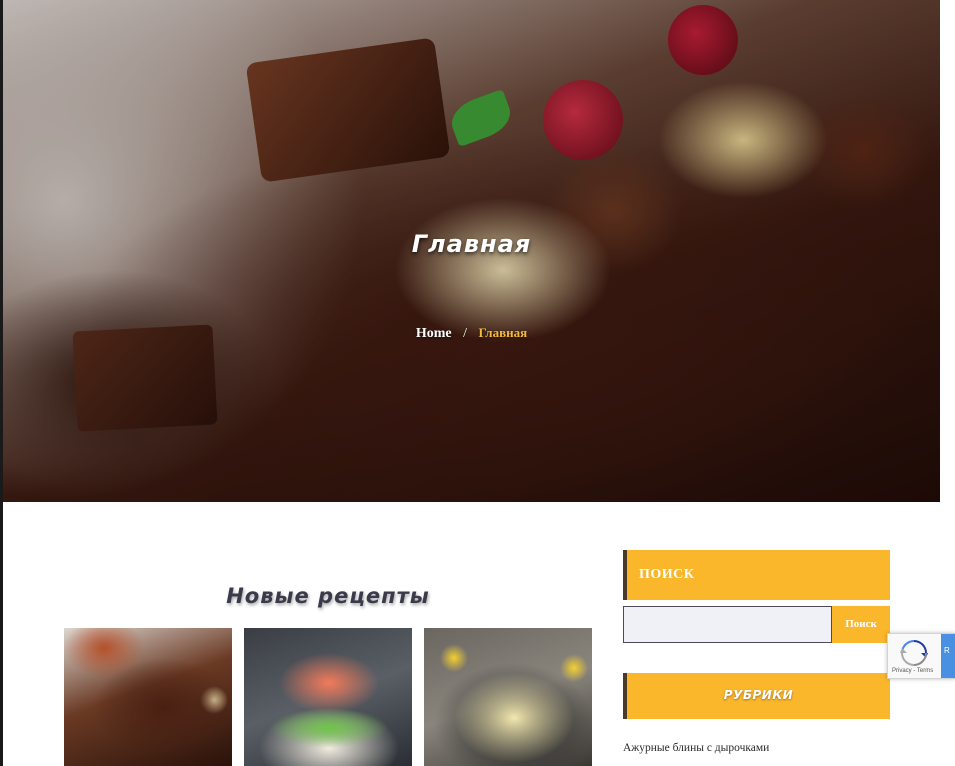  Describe the element at coordinates (667, 574) in the screenshot. I see `search-heading-text: ПОИСК` at that location.